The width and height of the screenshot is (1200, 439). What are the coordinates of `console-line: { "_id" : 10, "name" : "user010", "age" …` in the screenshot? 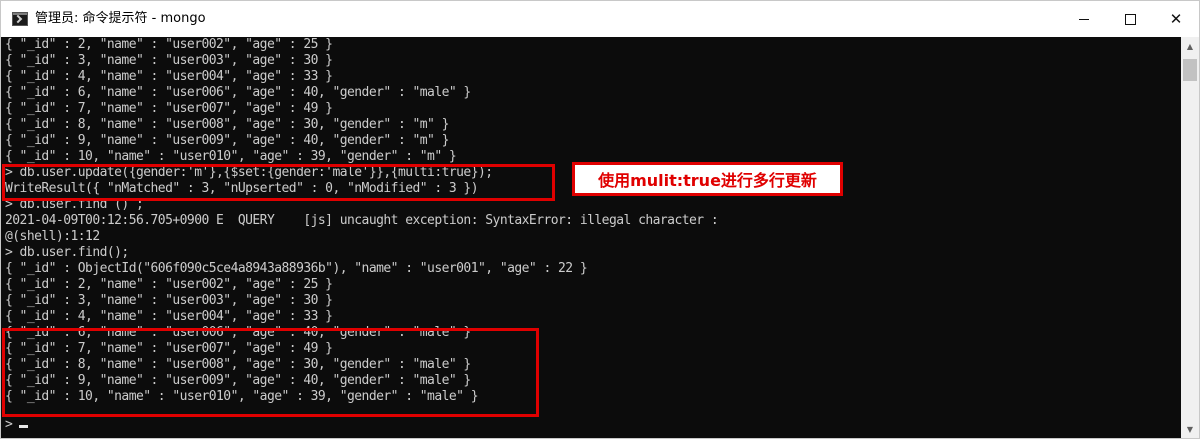 It's located at (231, 156).